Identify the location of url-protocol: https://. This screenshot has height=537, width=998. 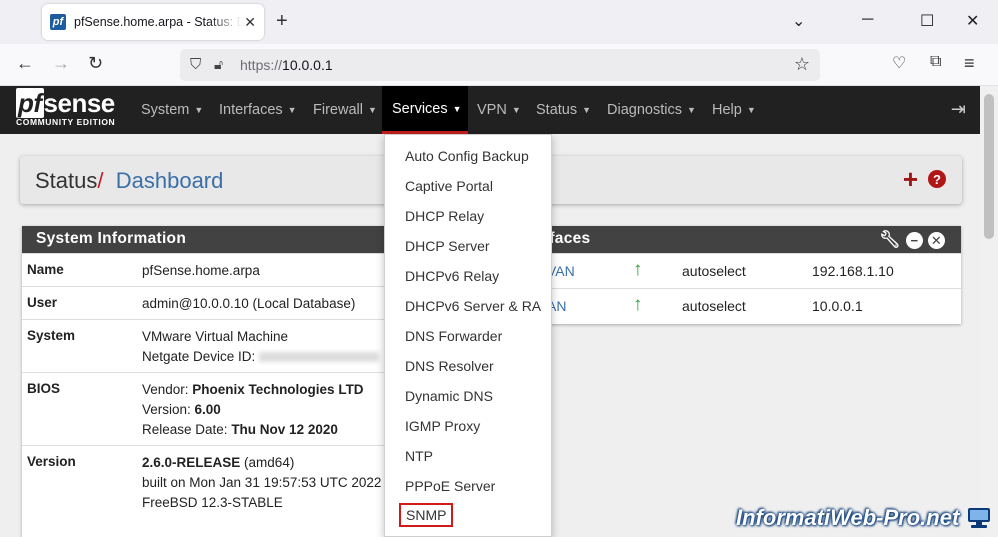
(261, 65).